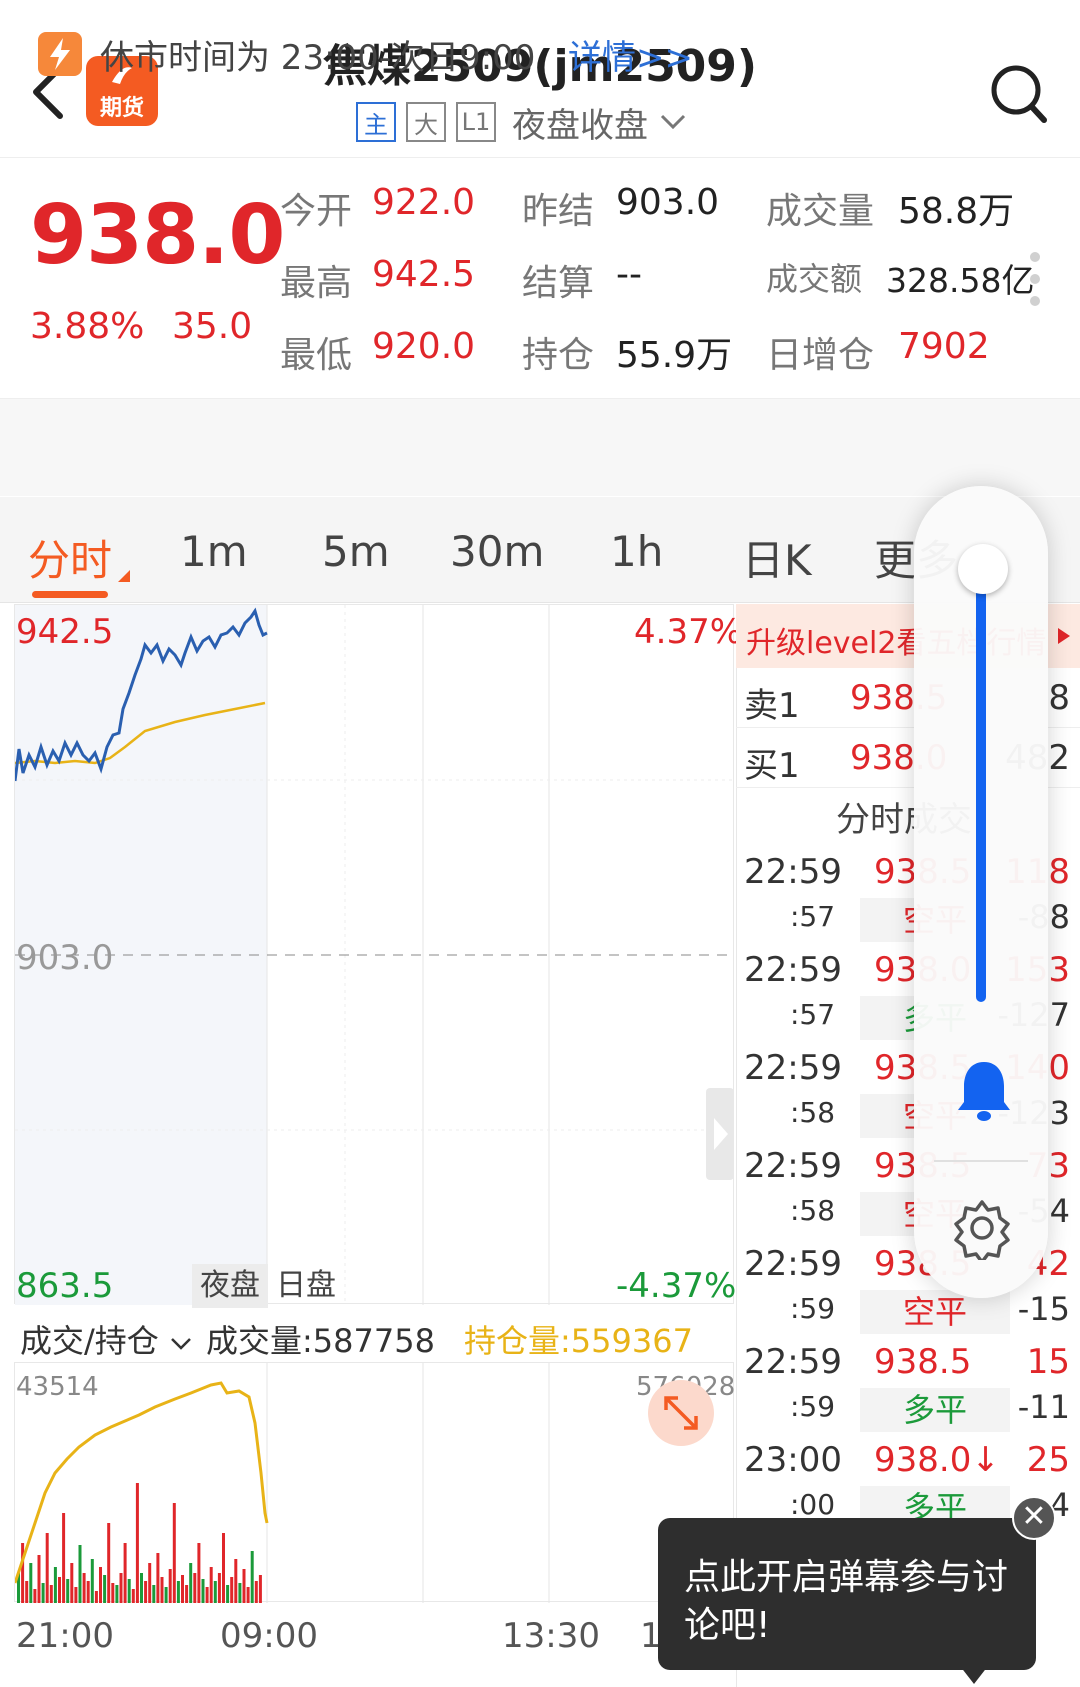 The width and height of the screenshot is (1080, 1687). I want to click on toast-tail, so click(974, 1675).